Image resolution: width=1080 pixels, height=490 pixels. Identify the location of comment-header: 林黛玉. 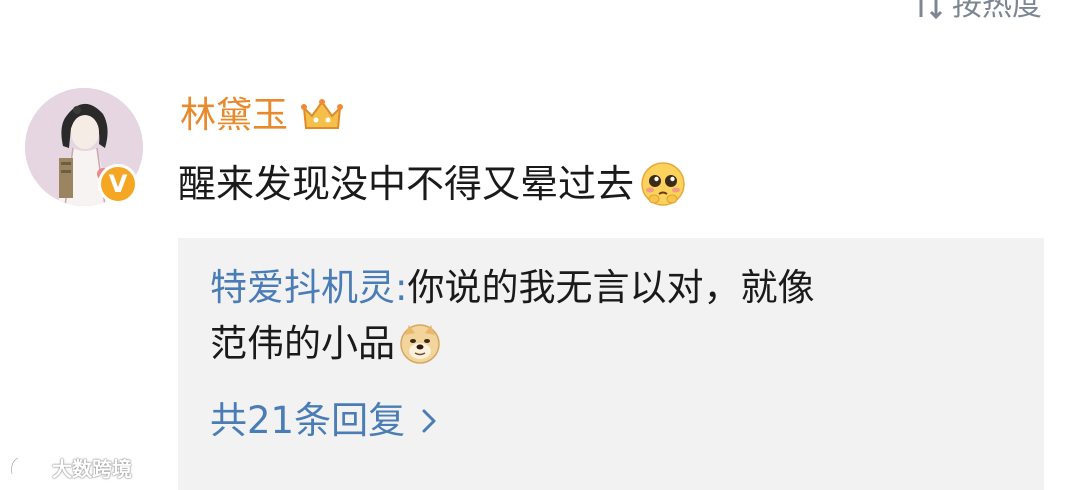
(262, 116).